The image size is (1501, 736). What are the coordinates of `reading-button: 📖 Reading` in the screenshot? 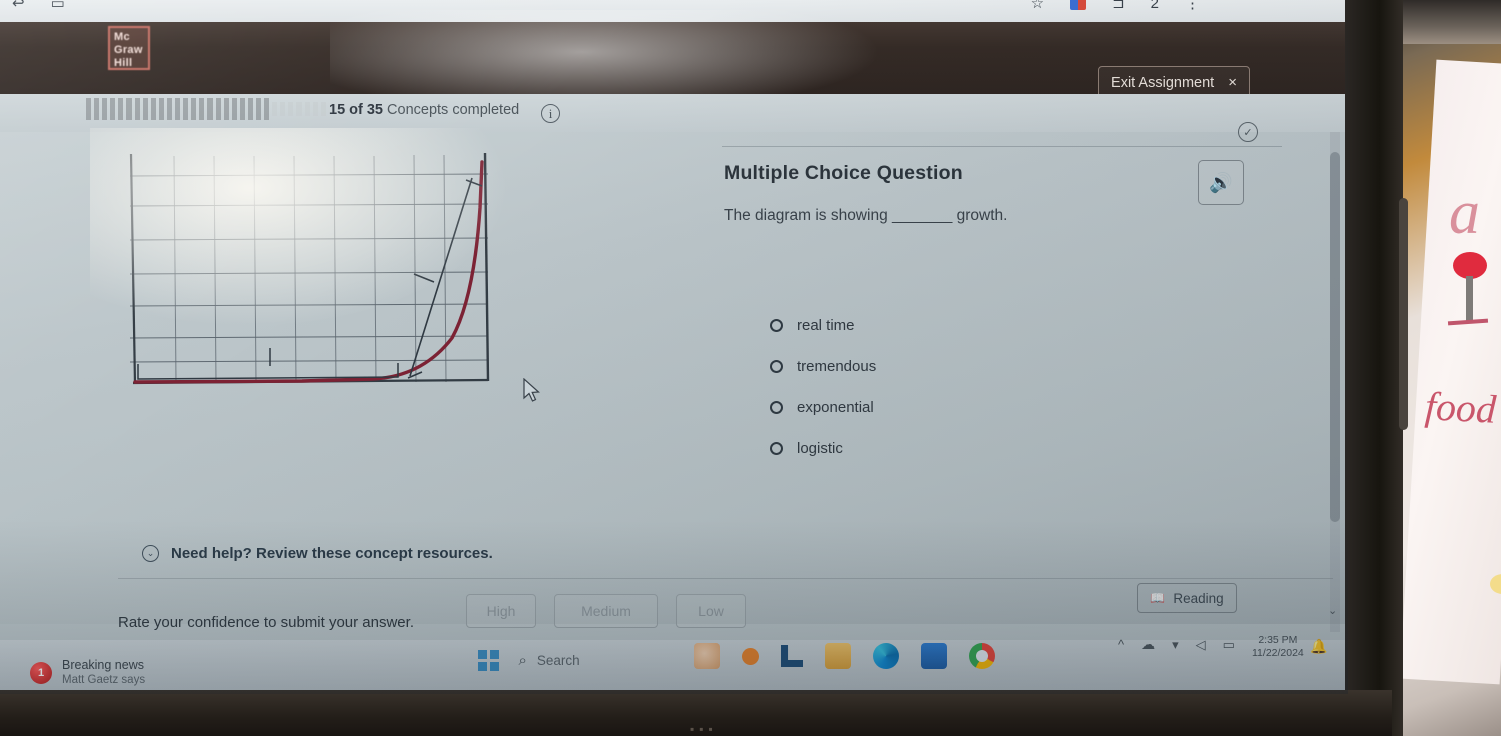 It's located at (1187, 598).